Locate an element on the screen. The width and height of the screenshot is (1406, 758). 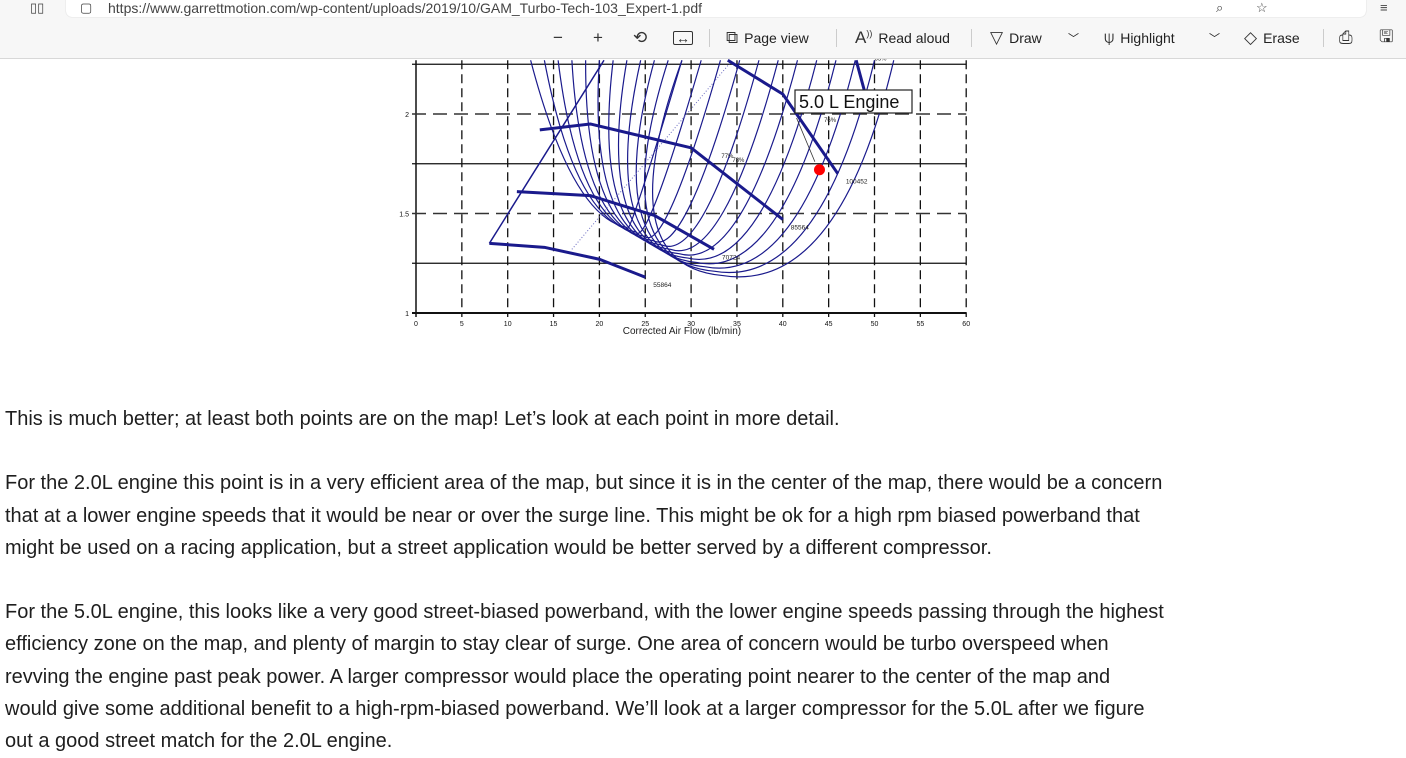
highlight-button: ⍦ Highlight is located at coordinates (1139, 38).